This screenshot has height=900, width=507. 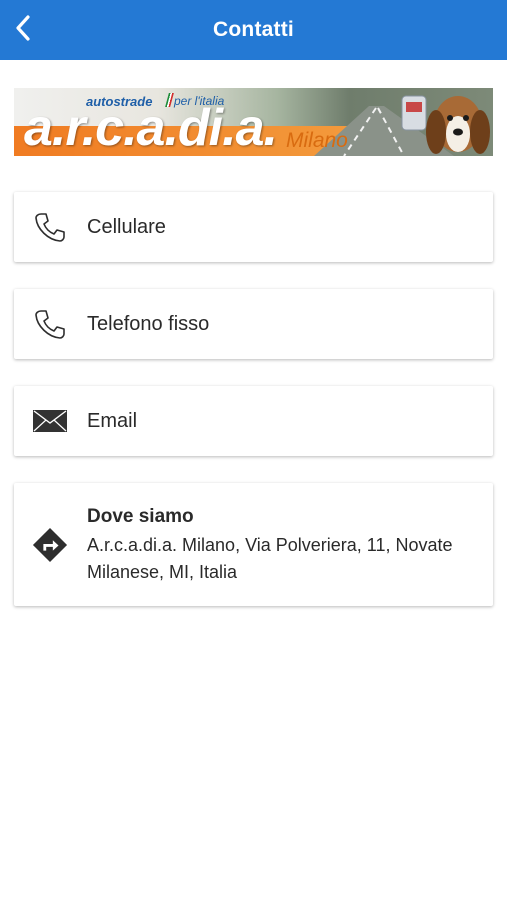 What do you see at coordinates (317, 140) in the screenshot?
I see `banner-city: Milano` at bounding box center [317, 140].